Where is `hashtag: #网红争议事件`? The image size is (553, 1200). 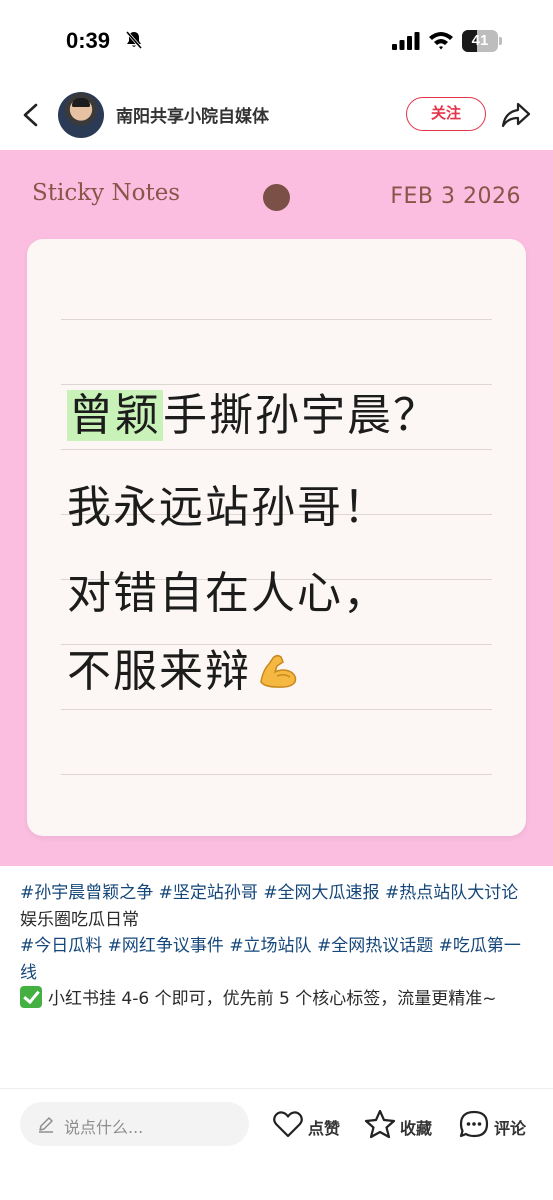
hashtag: #网红争议事件 is located at coordinates (166, 946).